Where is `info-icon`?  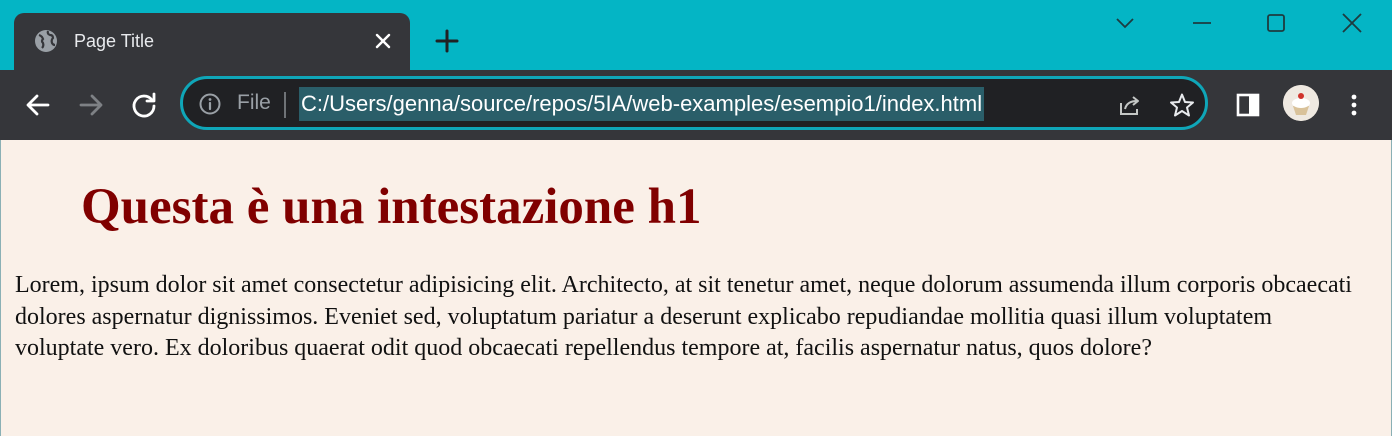 info-icon is located at coordinates (210, 104).